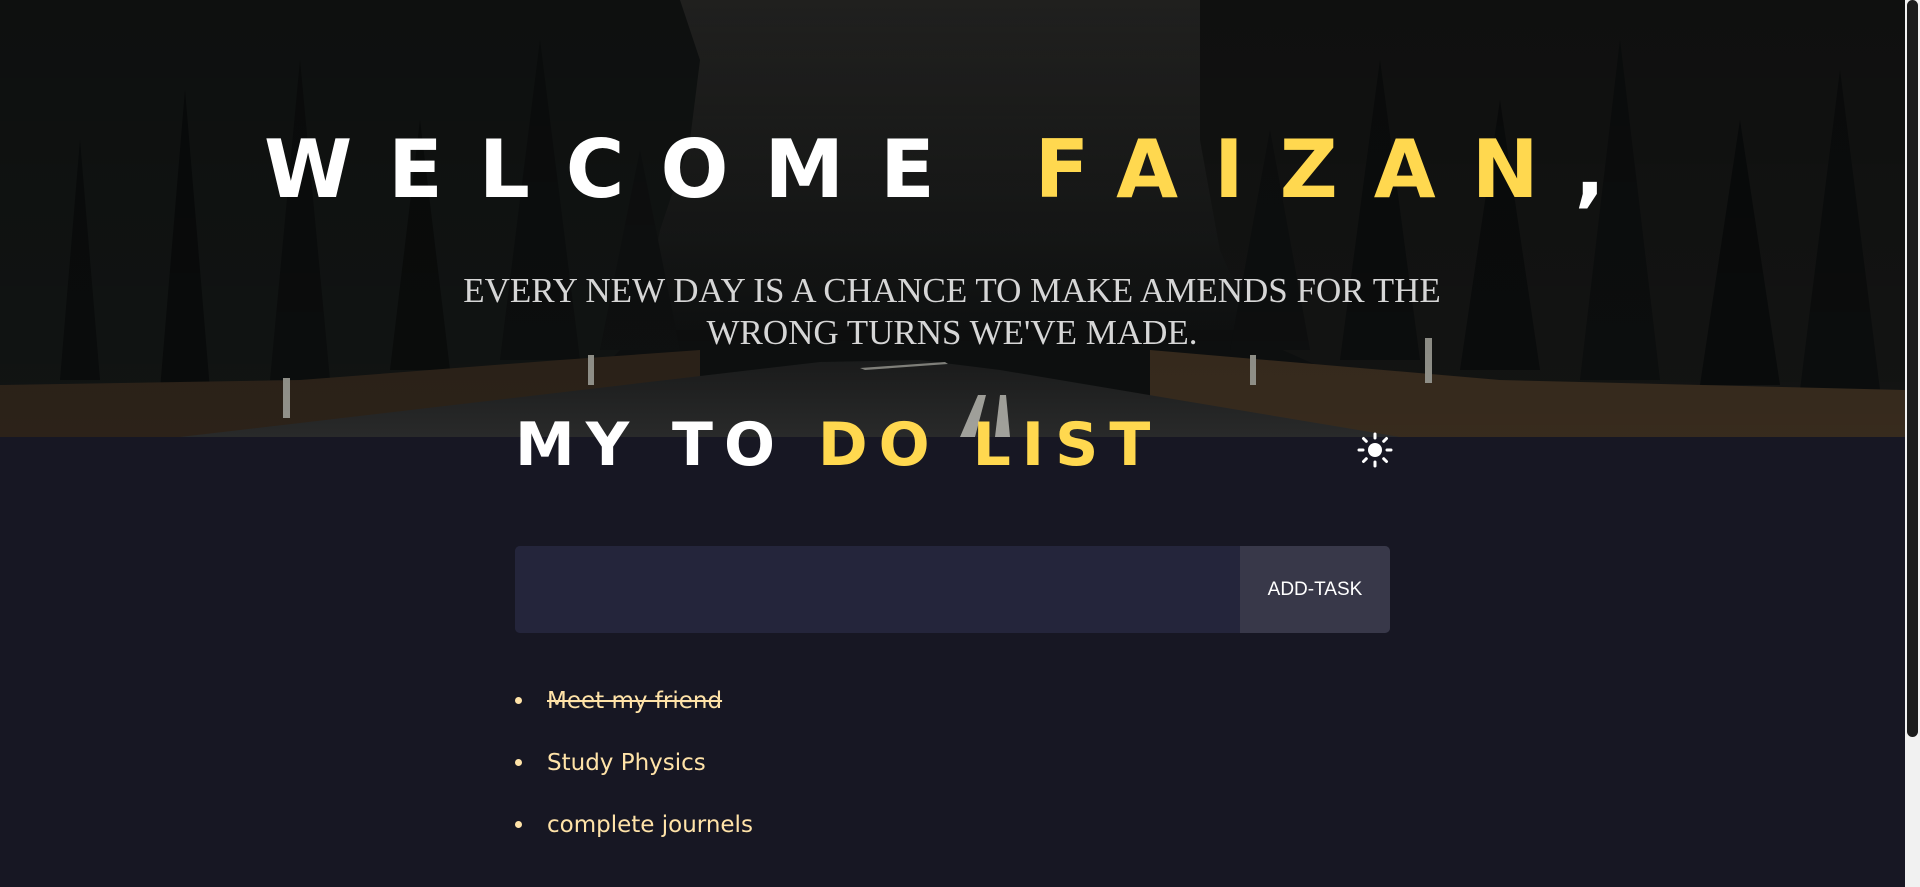  I want to click on welcome-heading: WELCOME FAIZAN,, so click(952, 170).